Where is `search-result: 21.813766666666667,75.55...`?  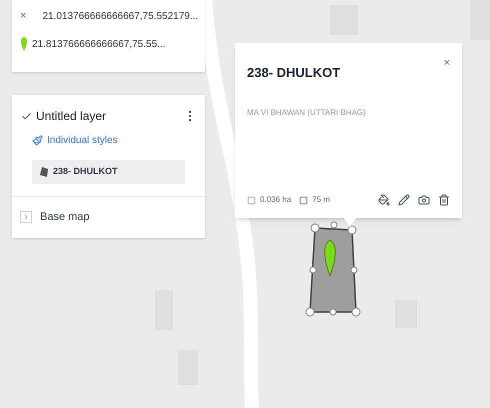
search-result: 21.813766666666667,75.55... is located at coordinates (99, 44).